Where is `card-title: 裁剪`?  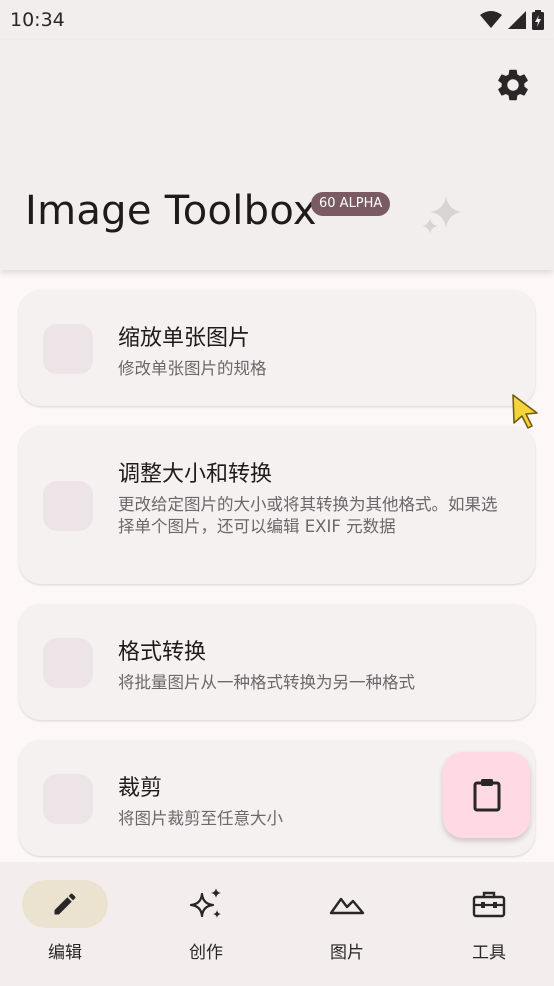
card-title: 裁剪 is located at coordinates (140, 788).